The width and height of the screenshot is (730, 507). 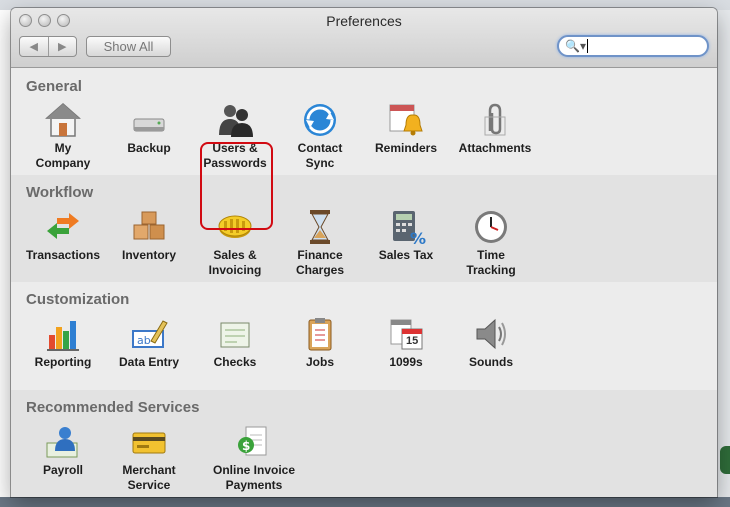 I want to click on pane-label: Payroll, so click(x=63, y=470).